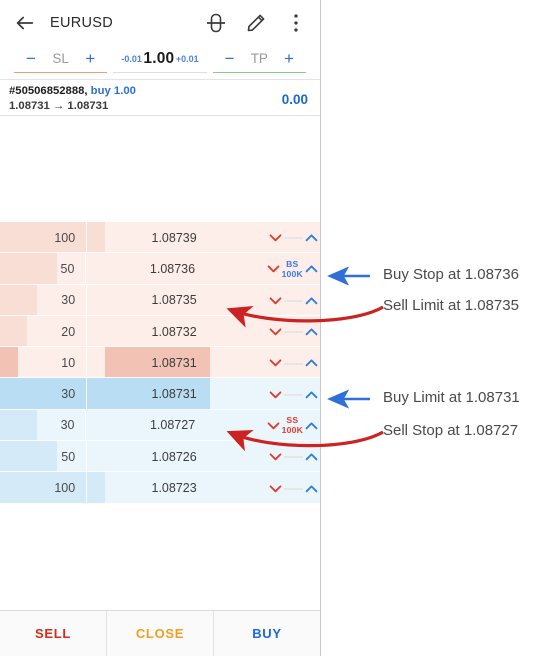  What do you see at coordinates (216, 23) in the screenshot?
I see `depth-of-market-icon` at bounding box center [216, 23].